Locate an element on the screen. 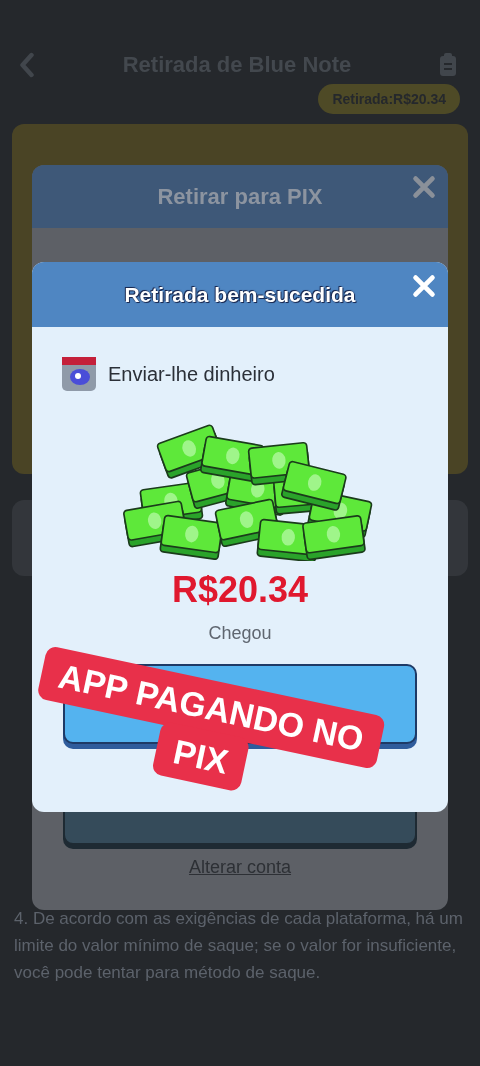  sender-text: Enviar-lhe dinheiro is located at coordinates (191, 374).